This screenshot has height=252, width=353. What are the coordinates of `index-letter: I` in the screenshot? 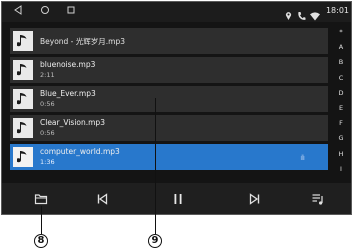 It's located at (341, 169).